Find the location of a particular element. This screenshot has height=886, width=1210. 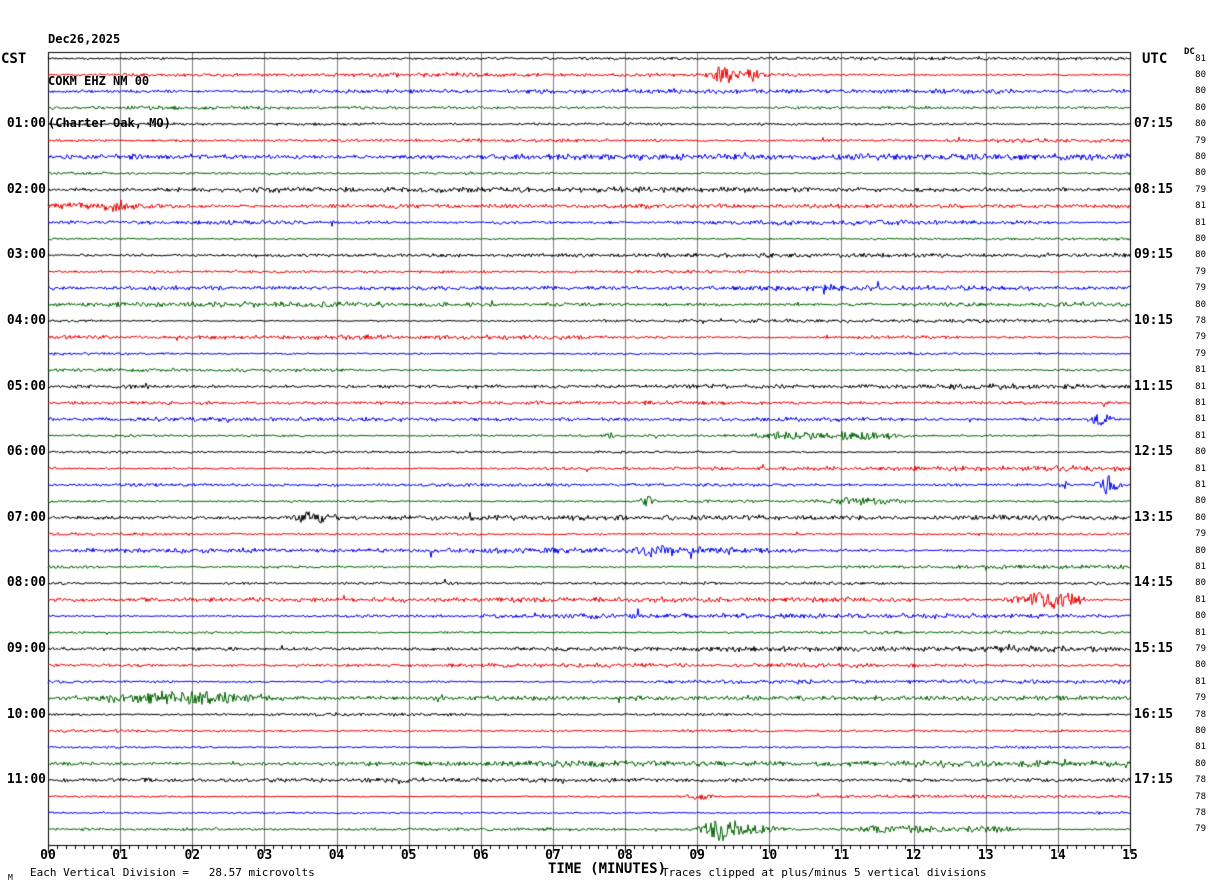

corner-logo: M is located at coordinates (10, 877).